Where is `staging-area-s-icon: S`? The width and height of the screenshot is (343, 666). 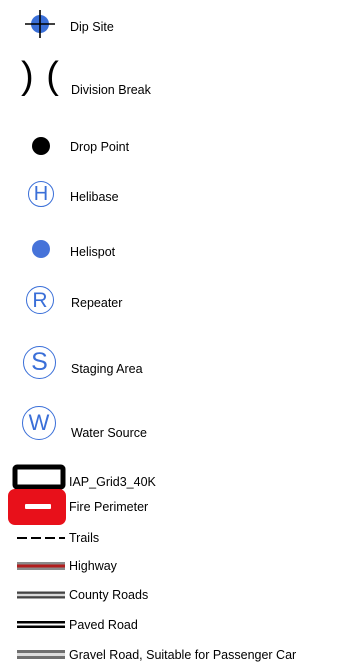 staging-area-s-icon: S is located at coordinates (39, 362).